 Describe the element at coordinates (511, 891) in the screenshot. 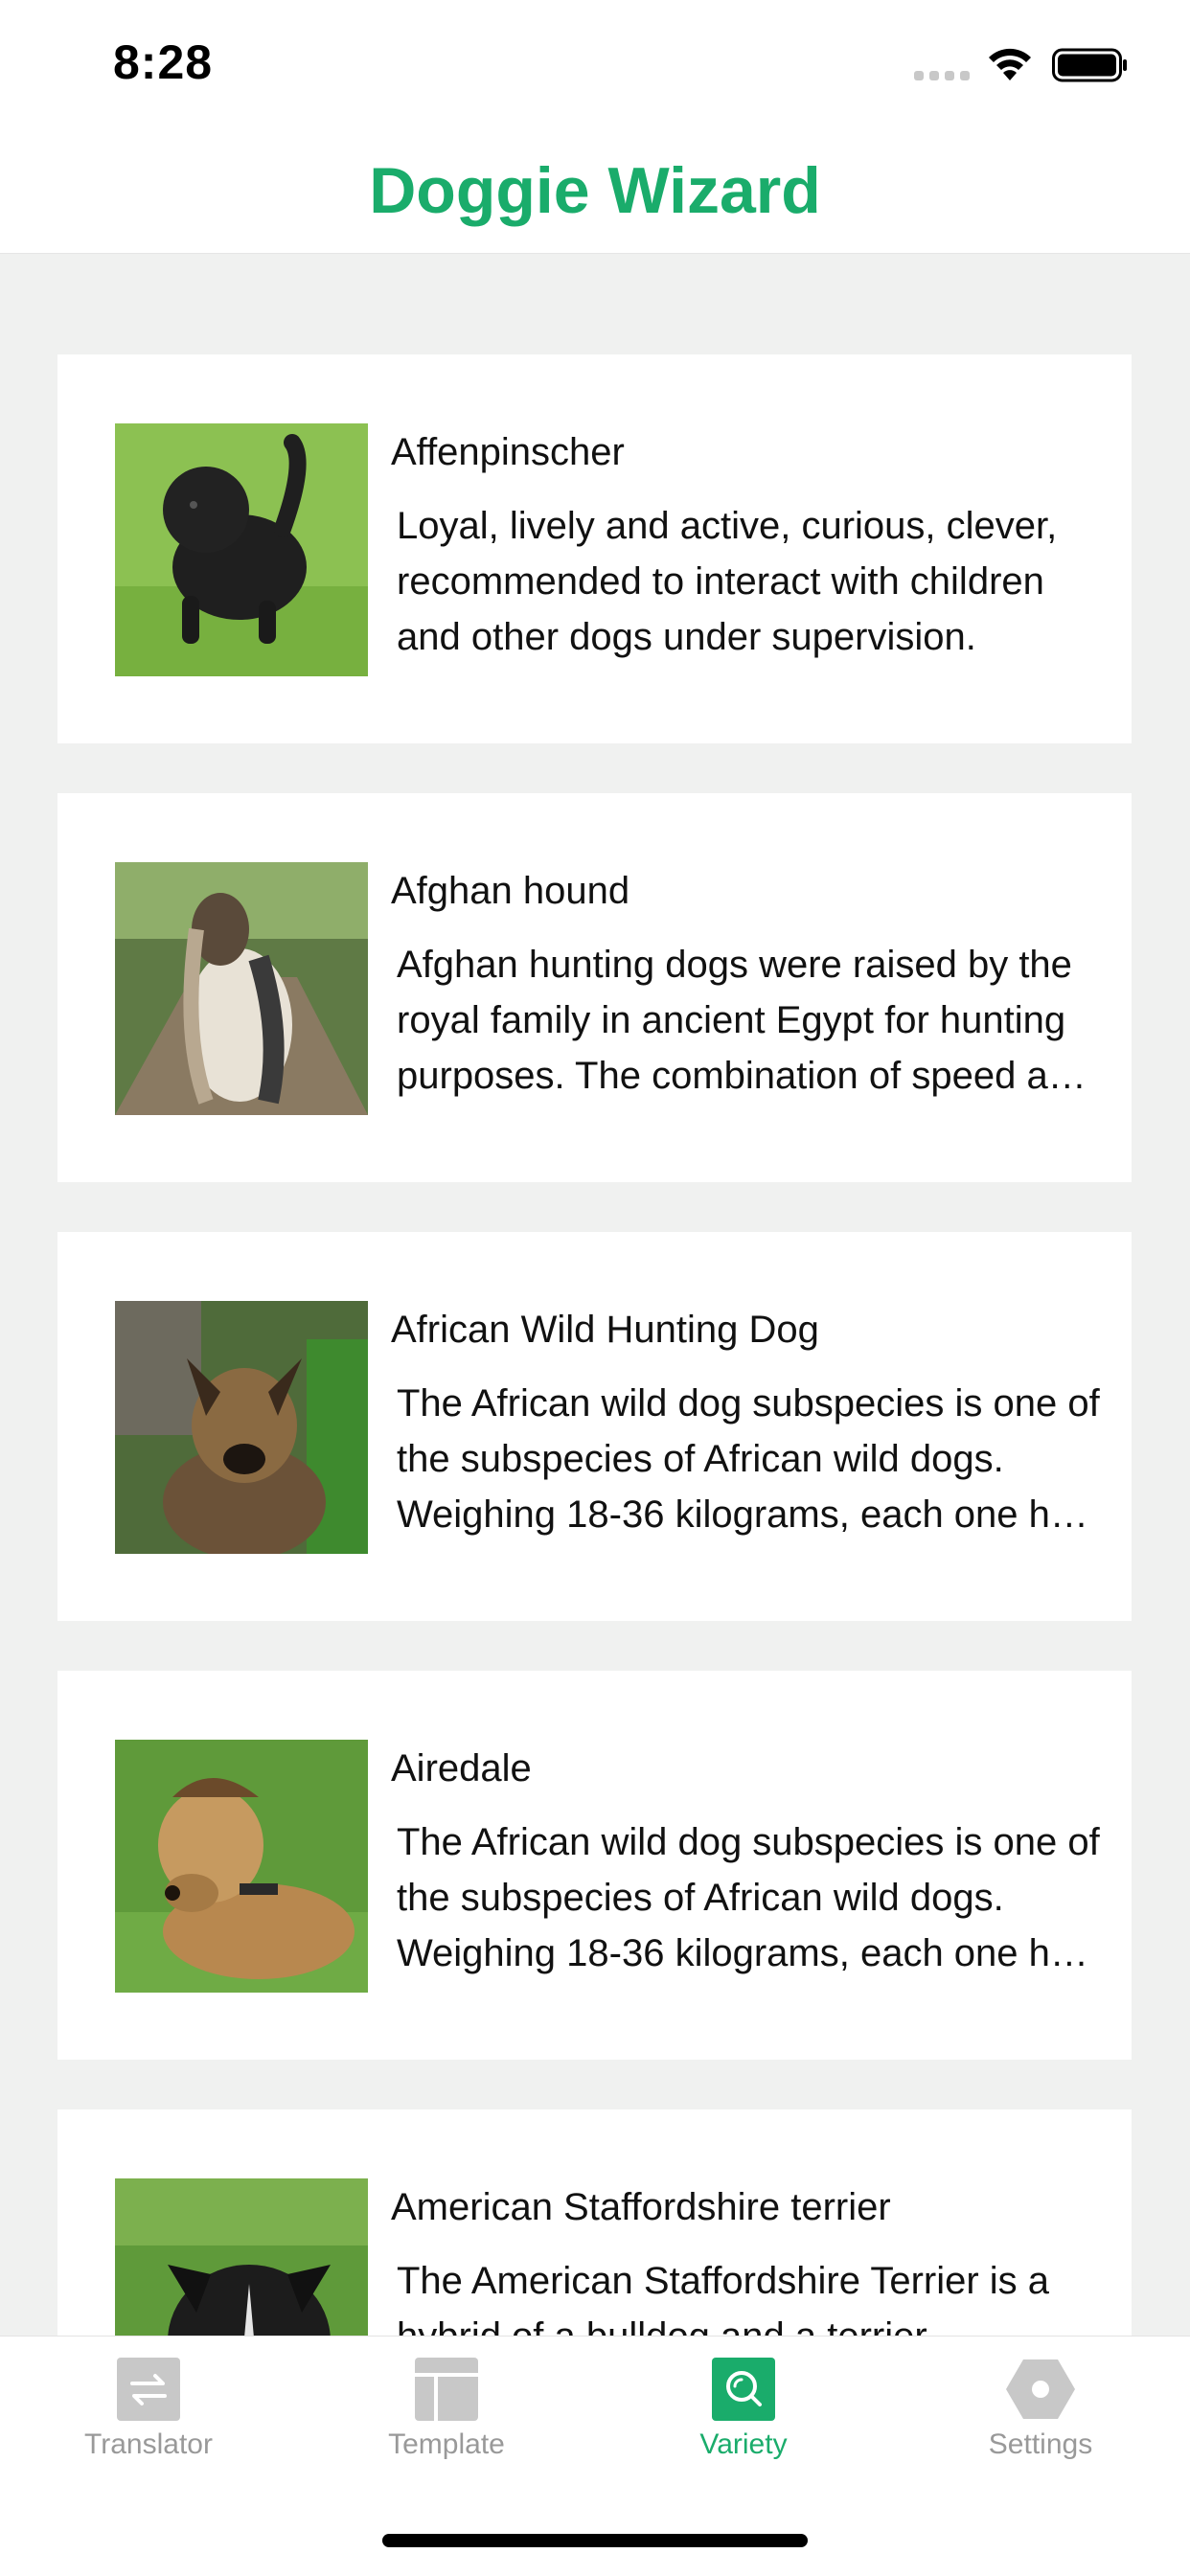

I see `breed-name: Afghan hound` at that location.